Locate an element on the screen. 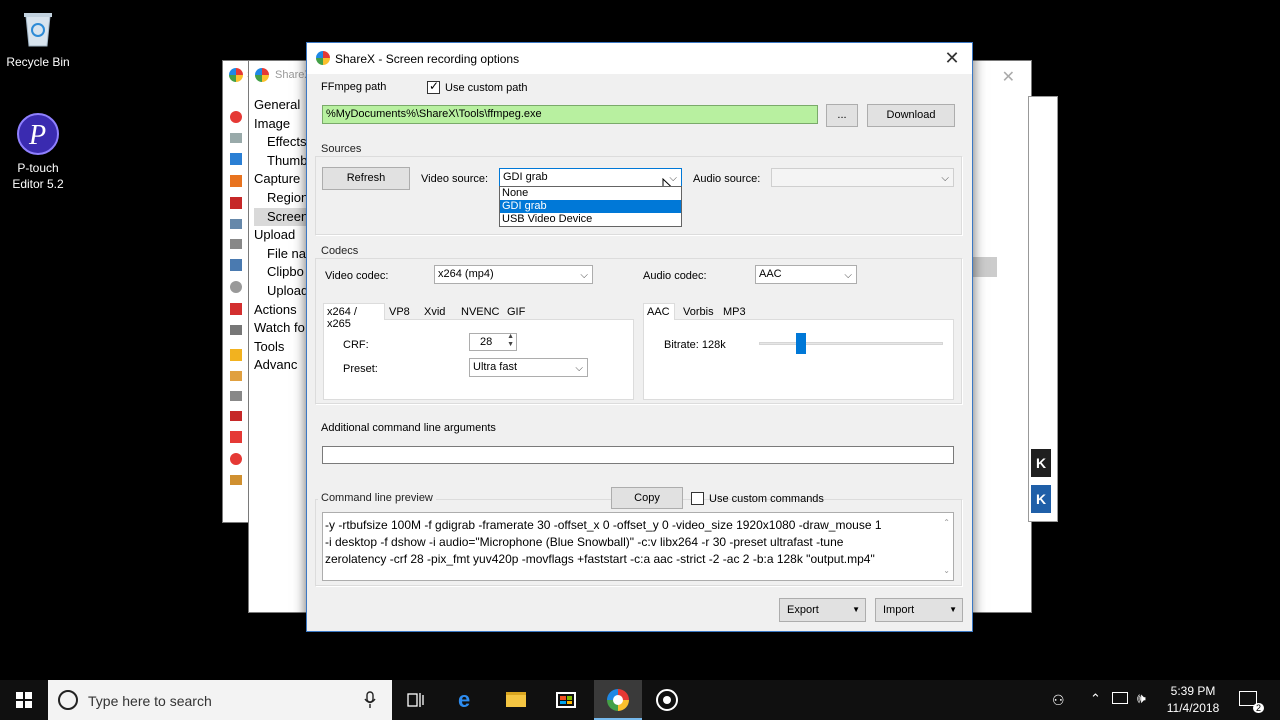 The image size is (1280, 720). export-button: Export ▼ is located at coordinates (822, 610).